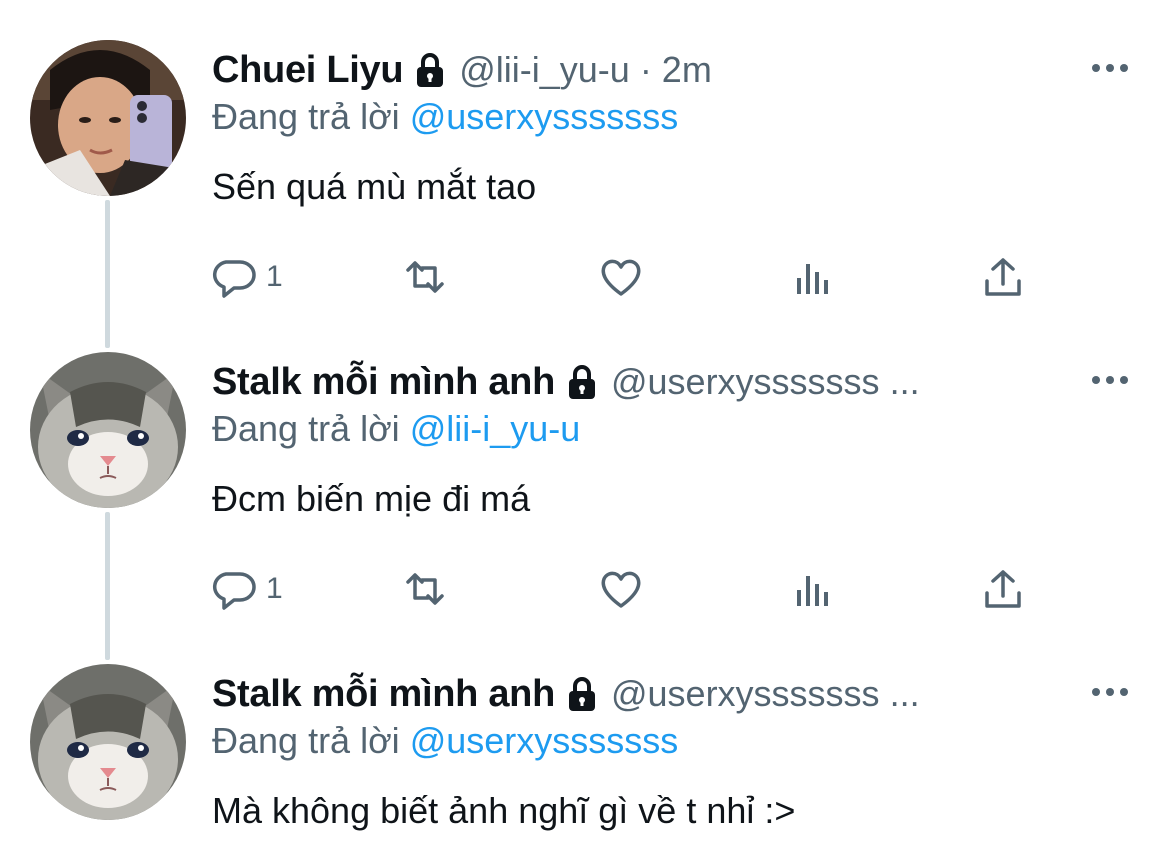 This screenshot has width=1170, height=851. Describe the element at coordinates (504, 810) in the screenshot. I see `tweet-text: Mà không biết ảnh nghĩ gì về t nhỉ :>` at that location.